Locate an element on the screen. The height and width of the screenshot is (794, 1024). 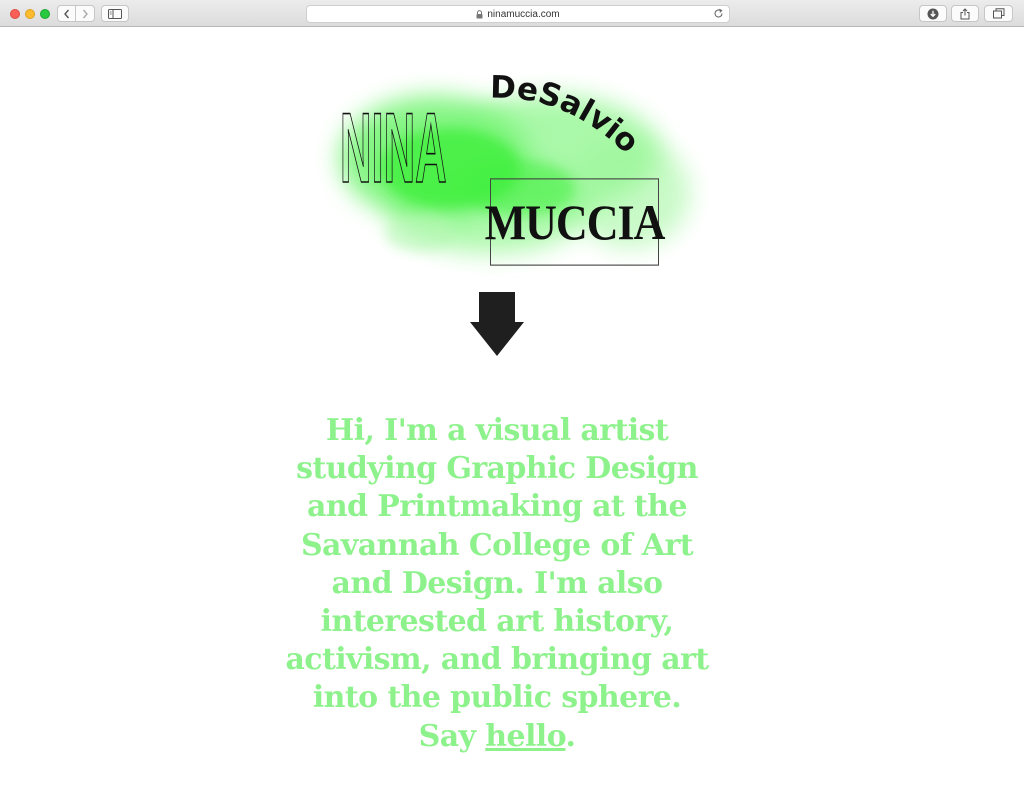
share-icon is located at coordinates (965, 13).